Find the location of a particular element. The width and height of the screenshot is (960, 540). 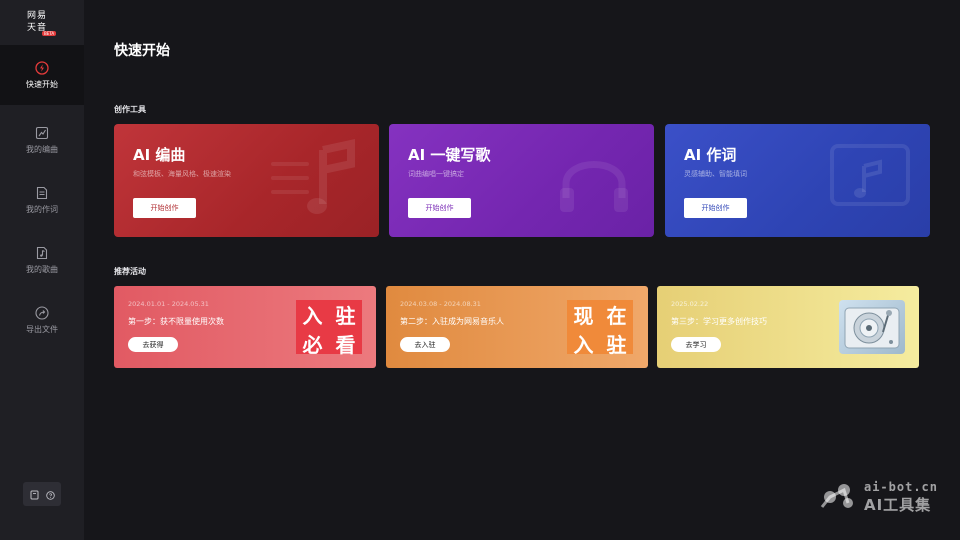

screen-note-art-icon is located at coordinates (870, 183).